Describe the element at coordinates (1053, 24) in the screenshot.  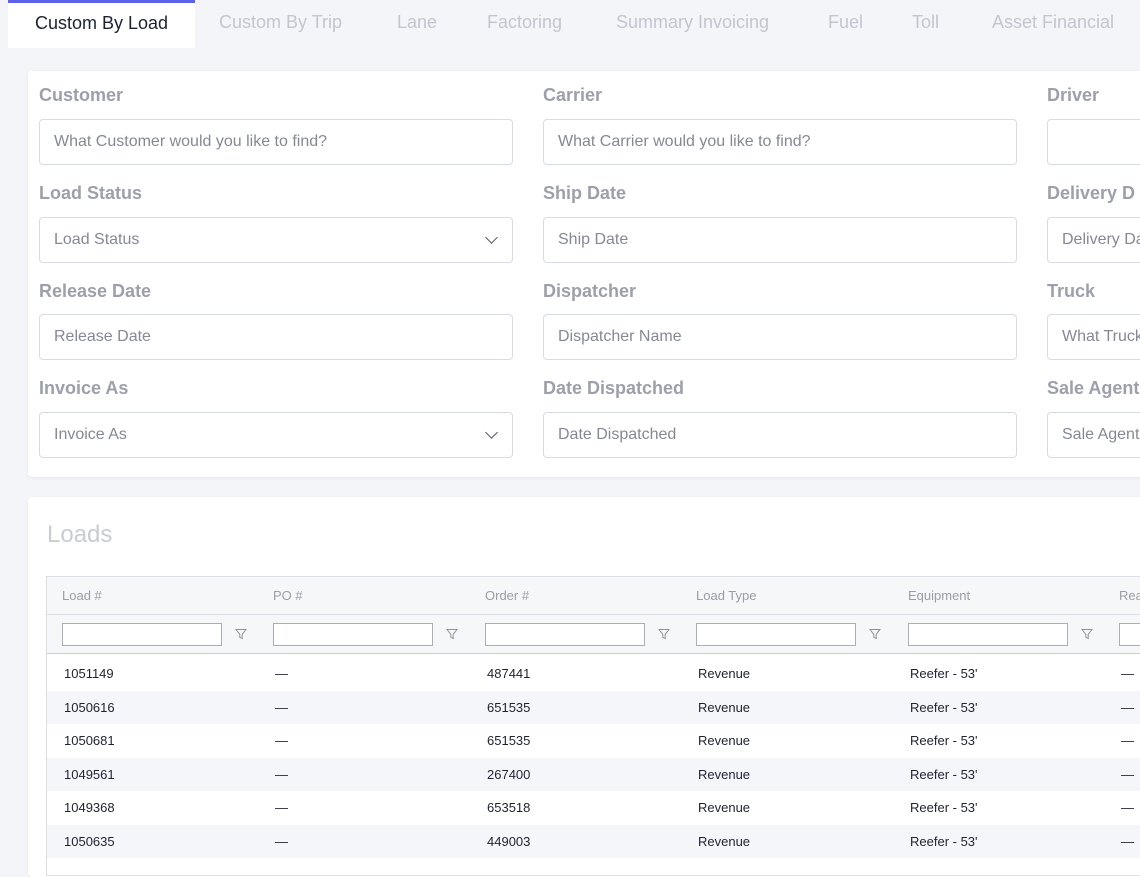
I see `tab-asset-financial: Asset Financial` at that location.